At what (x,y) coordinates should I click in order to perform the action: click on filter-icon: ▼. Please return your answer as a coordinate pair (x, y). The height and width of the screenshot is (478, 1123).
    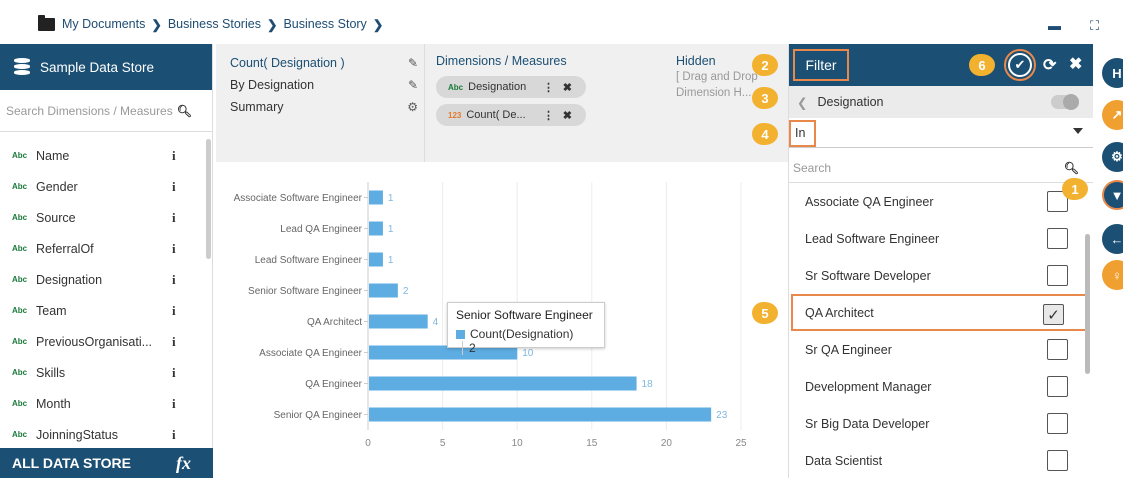
    Looking at the image, I should click on (1112, 195).